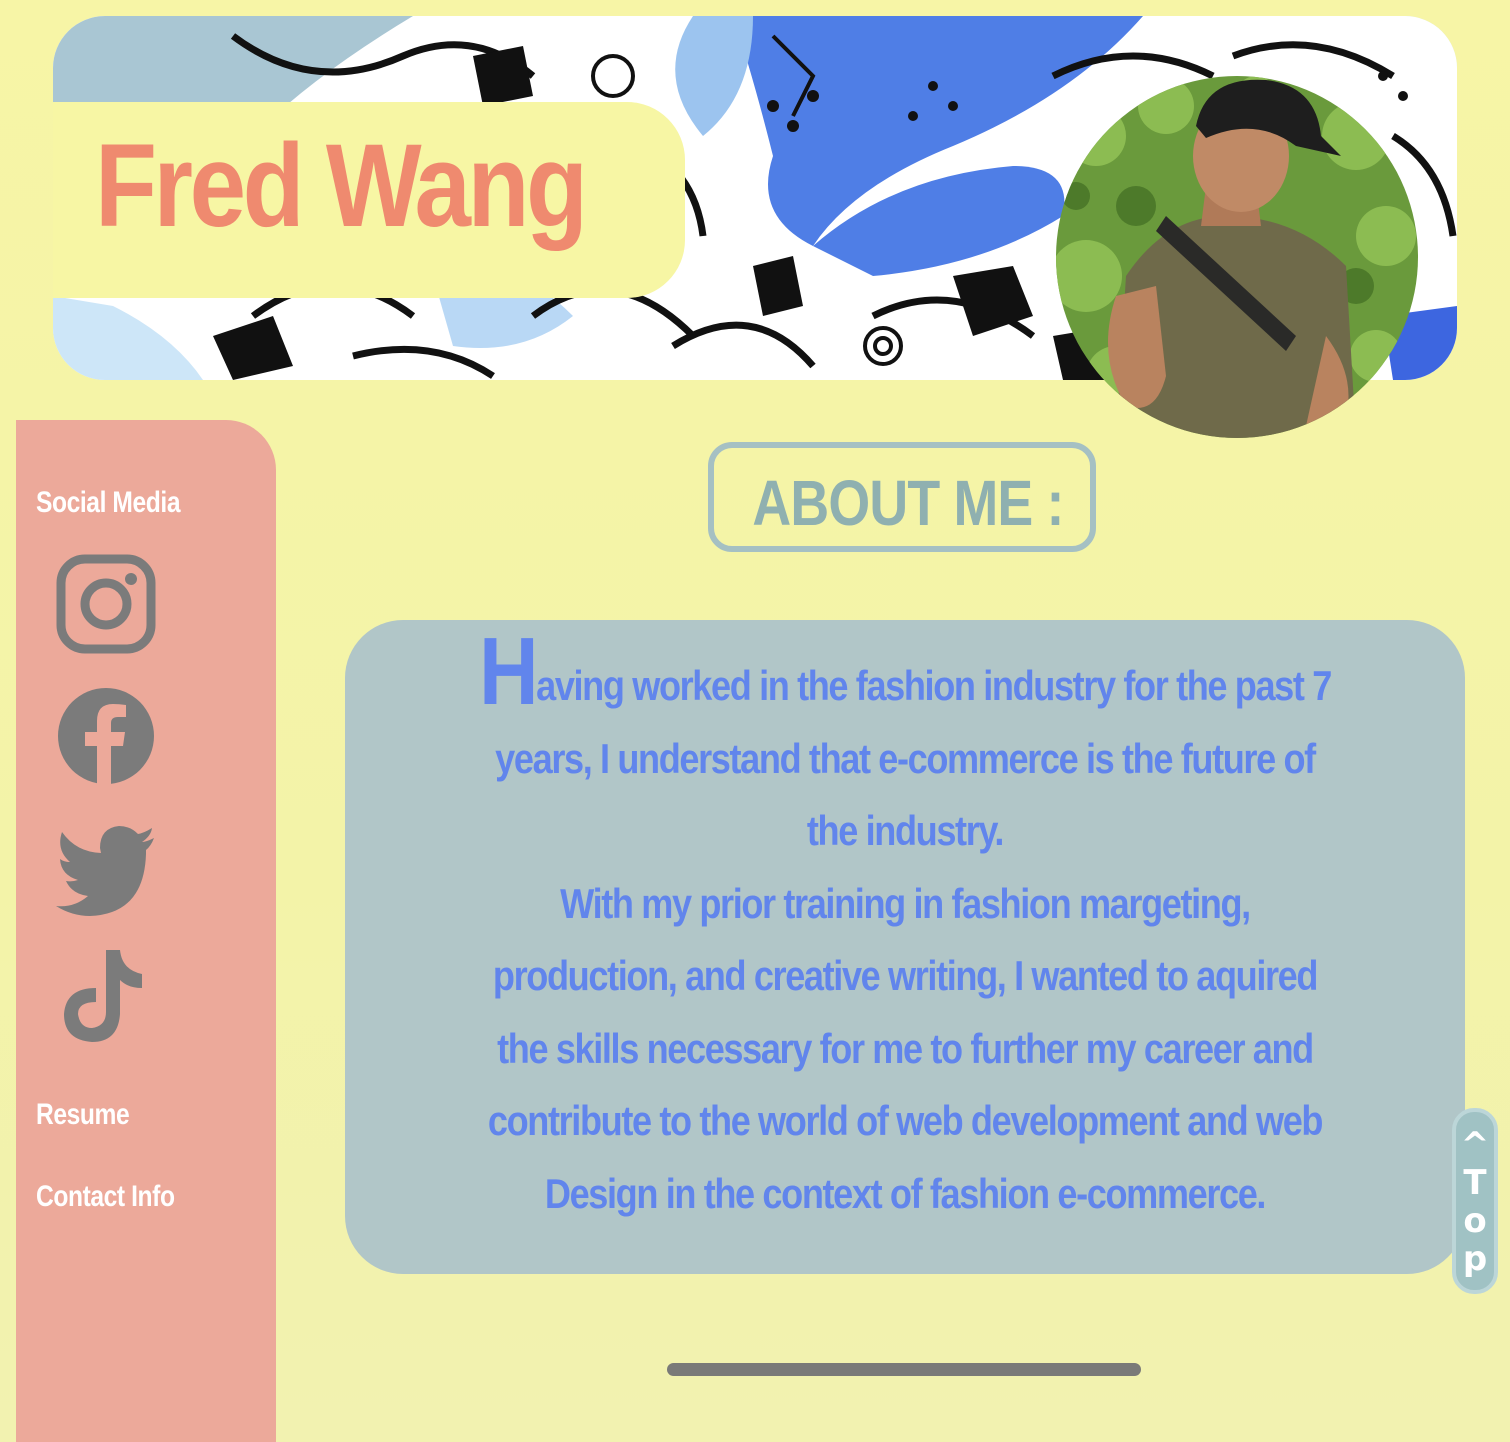  Describe the element at coordinates (509, 671) in the screenshot. I see `drop-cap: H` at that location.